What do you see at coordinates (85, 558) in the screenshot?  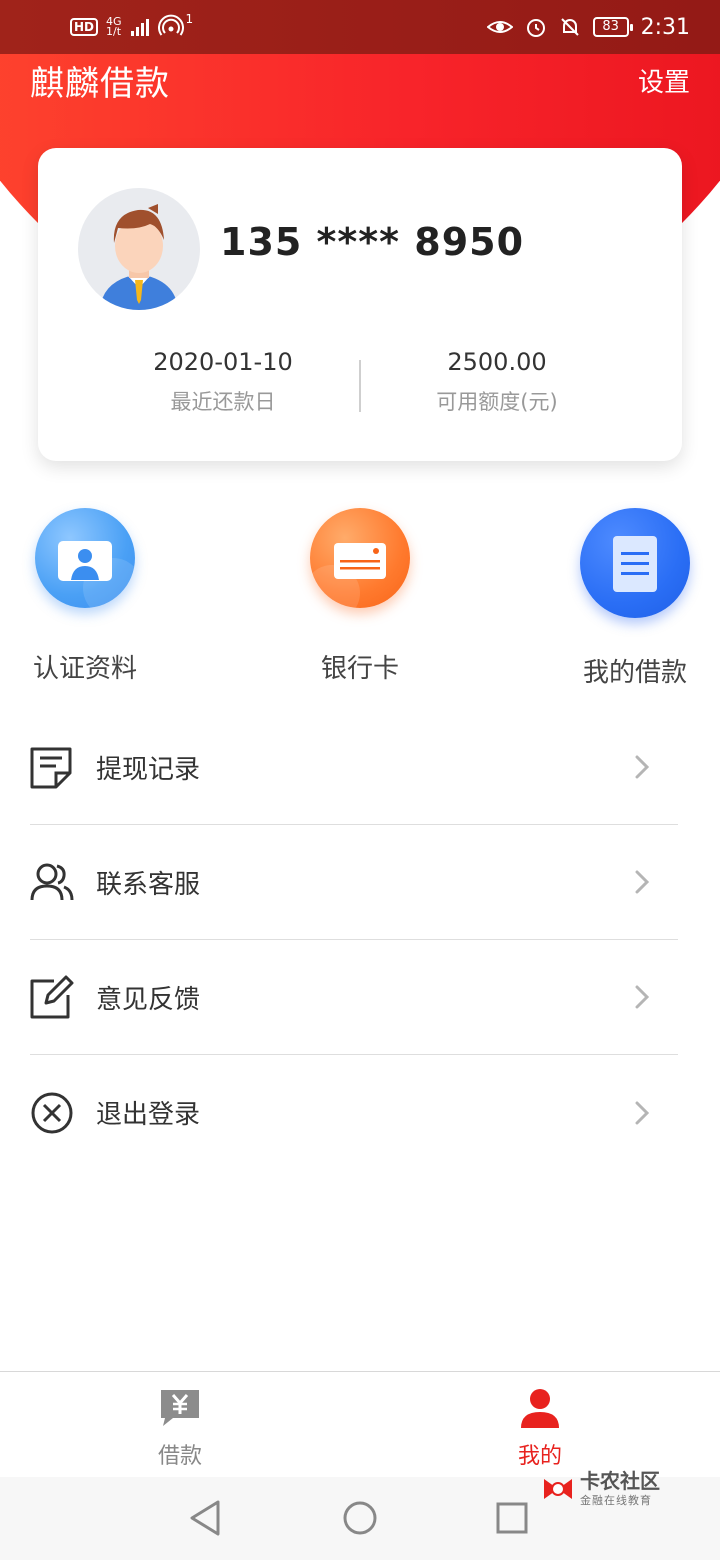 I see `id-card-icon` at bounding box center [85, 558].